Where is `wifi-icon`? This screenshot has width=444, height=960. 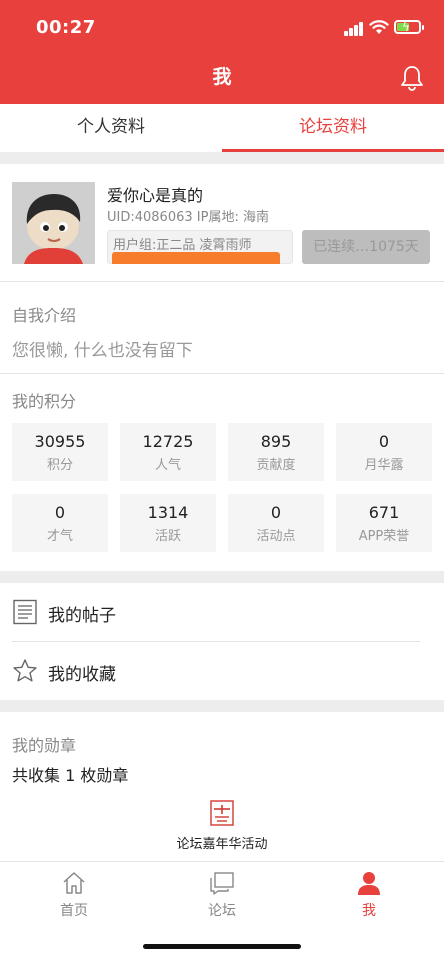 wifi-icon is located at coordinates (379, 27).